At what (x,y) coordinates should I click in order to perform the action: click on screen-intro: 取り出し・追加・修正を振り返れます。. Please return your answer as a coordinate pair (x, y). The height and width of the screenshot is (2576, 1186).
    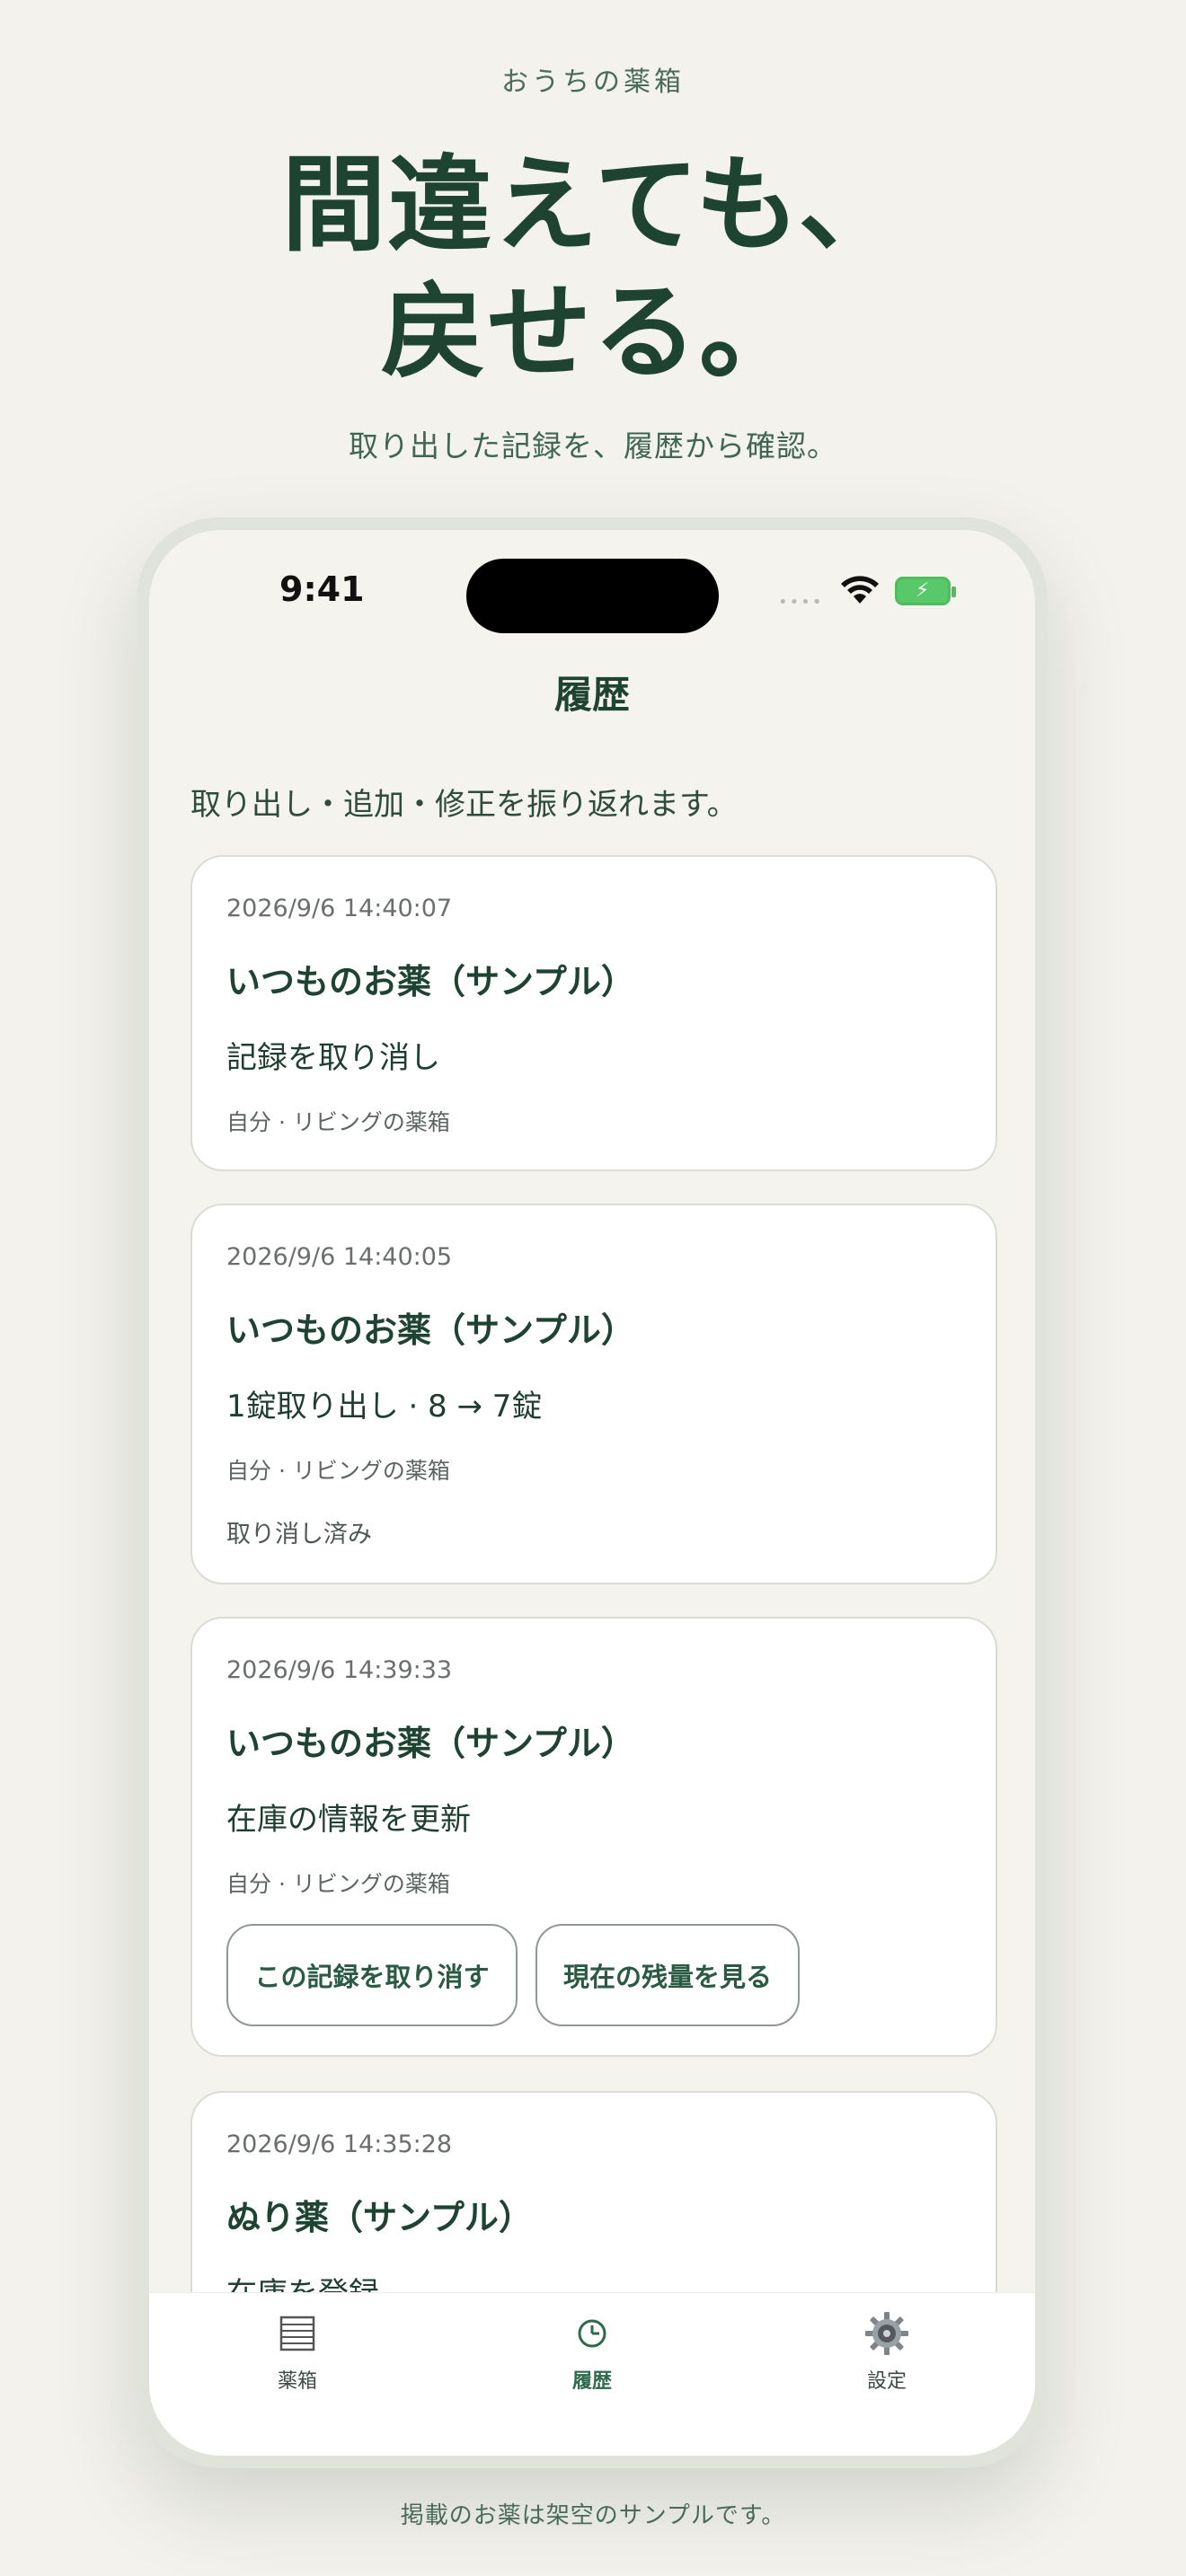
    Looking at the image, I should click on (464, 805).